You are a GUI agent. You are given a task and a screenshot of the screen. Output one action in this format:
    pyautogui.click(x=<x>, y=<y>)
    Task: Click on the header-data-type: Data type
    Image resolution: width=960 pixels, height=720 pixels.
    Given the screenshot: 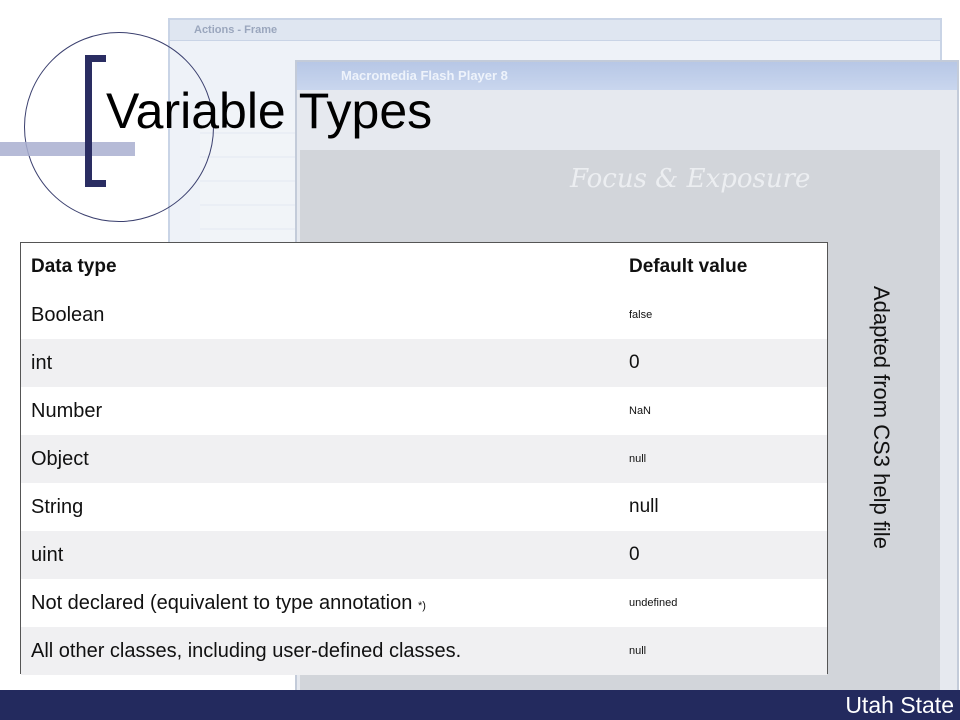 What is the action you would take?
    pyautogui.click(x=74, y=266)
    